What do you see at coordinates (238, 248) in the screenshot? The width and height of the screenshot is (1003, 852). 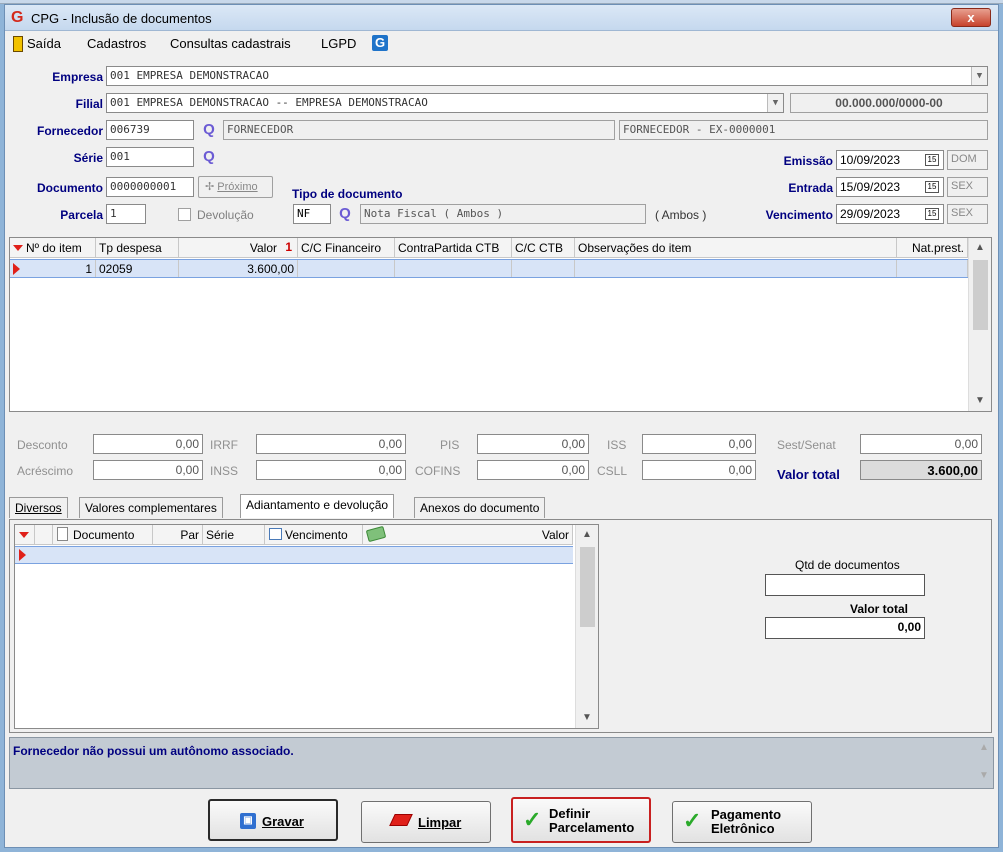 I see `col-header-valor: Valor 1` at bounding box center [238, 248].